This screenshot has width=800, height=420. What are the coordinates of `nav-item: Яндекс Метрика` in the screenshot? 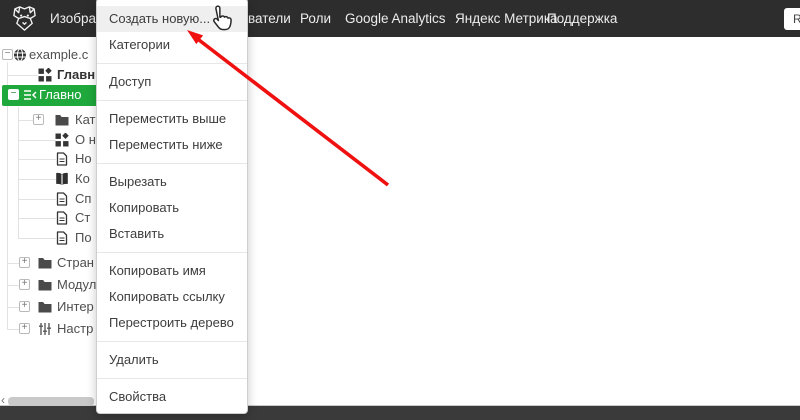 It's located at (506, 18).